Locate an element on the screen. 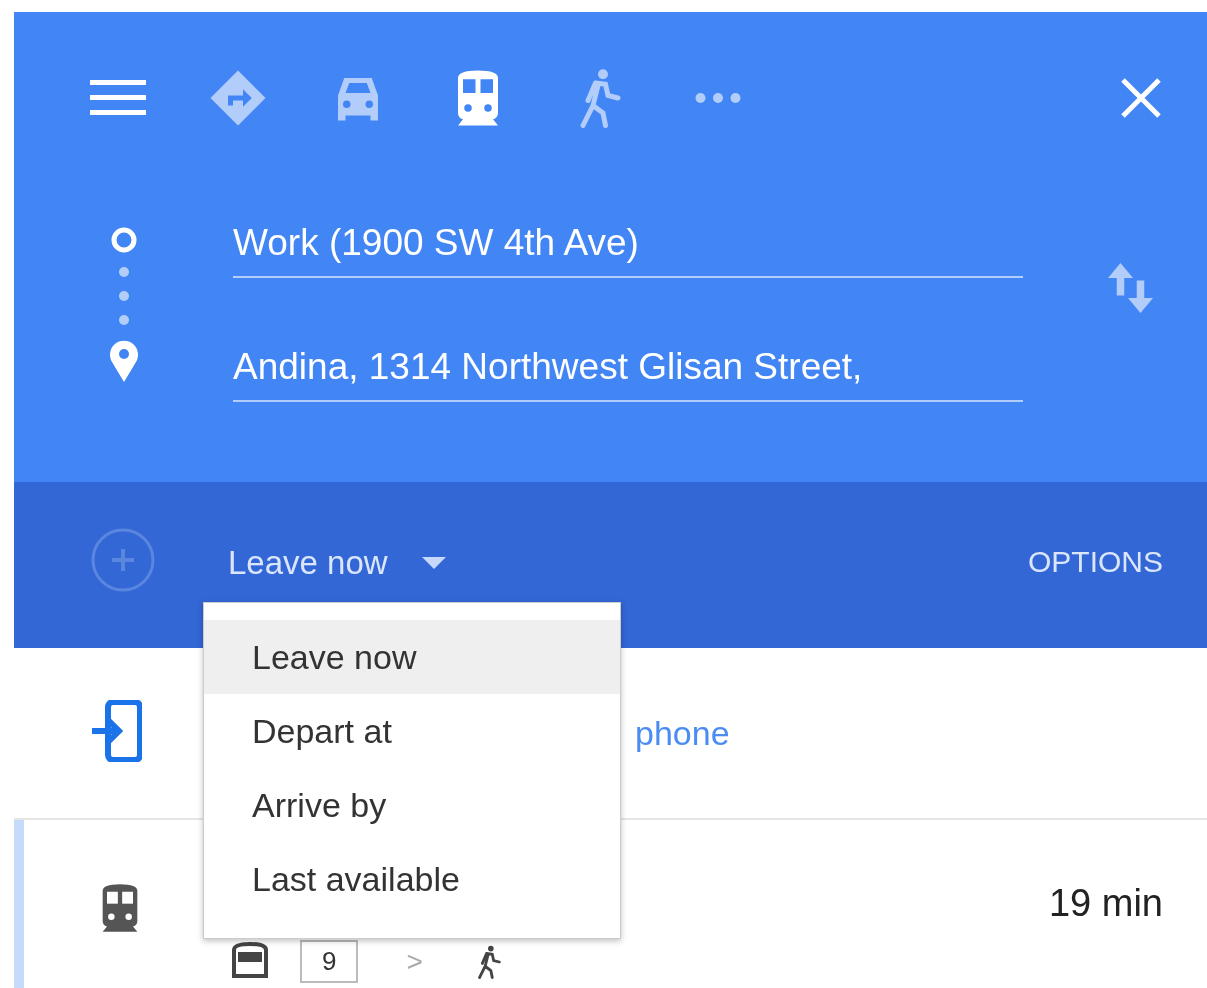 This screenshot has height=988, width=1207. options-button: OPTIONS is located at coordinates (1095, 562).